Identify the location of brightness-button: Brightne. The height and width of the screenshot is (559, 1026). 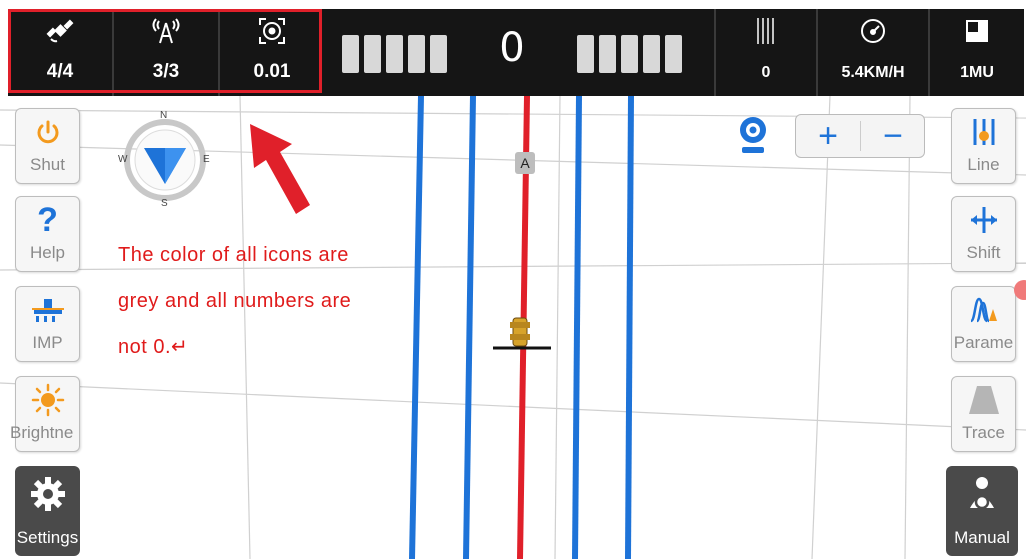
(45, 414).